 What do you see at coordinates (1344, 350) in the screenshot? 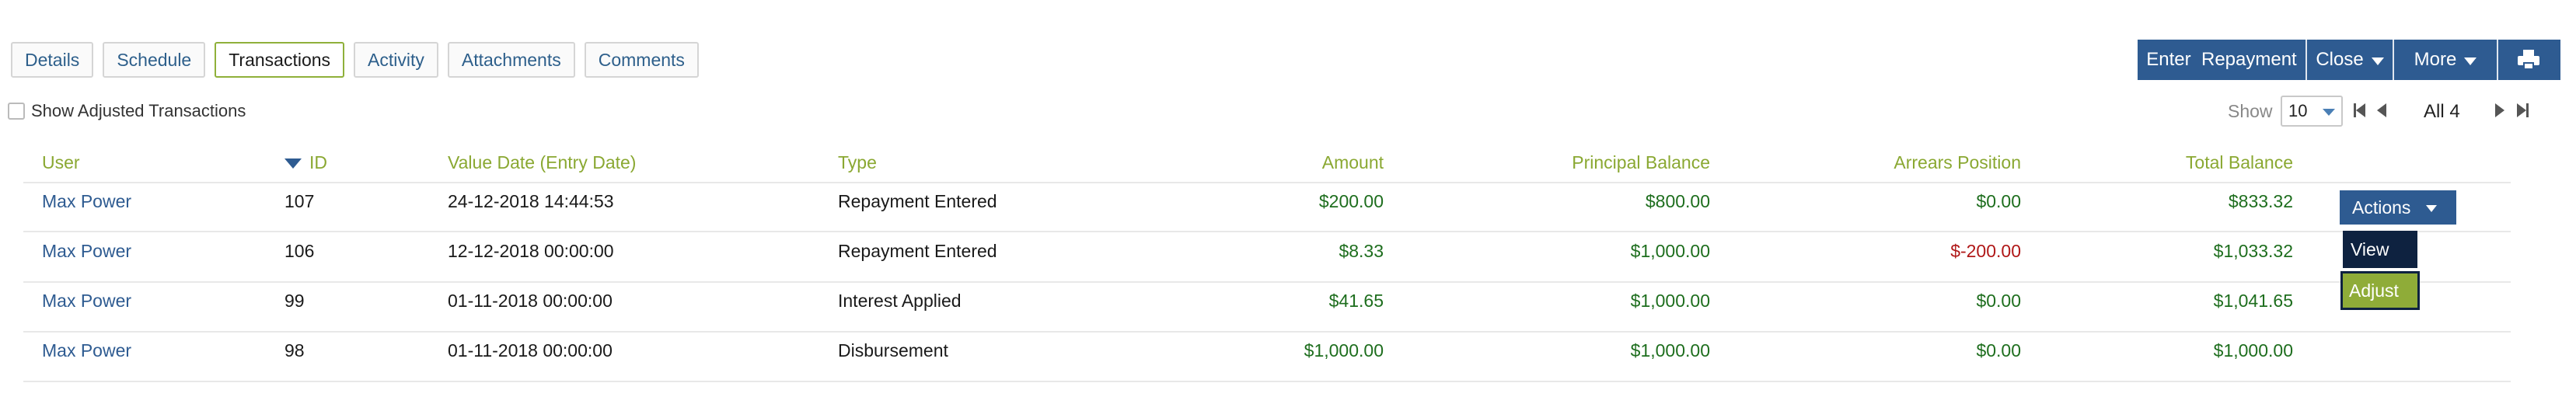
I see `amount: $1,000.00` at bounding box center [1344, 350].